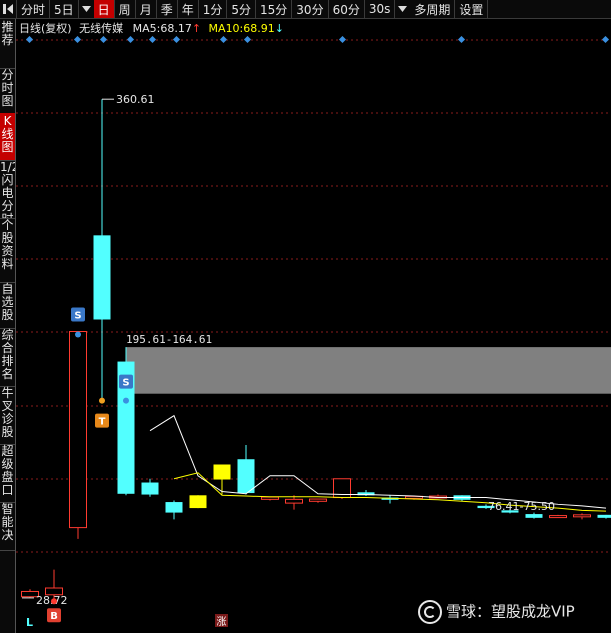 This screenshot has width=611, height=633. Describe the element at coordinates (146, 9) in the screenshot. I see `period-tab-4: 月` at that location.